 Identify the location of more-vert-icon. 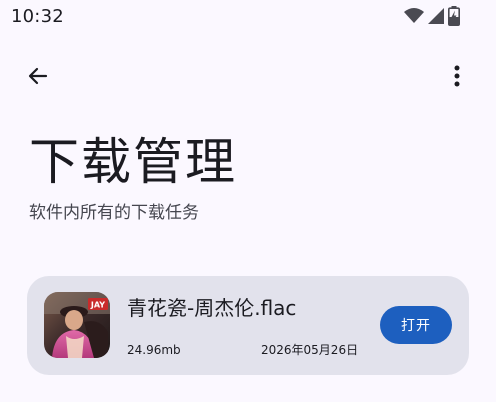
(457, 78).